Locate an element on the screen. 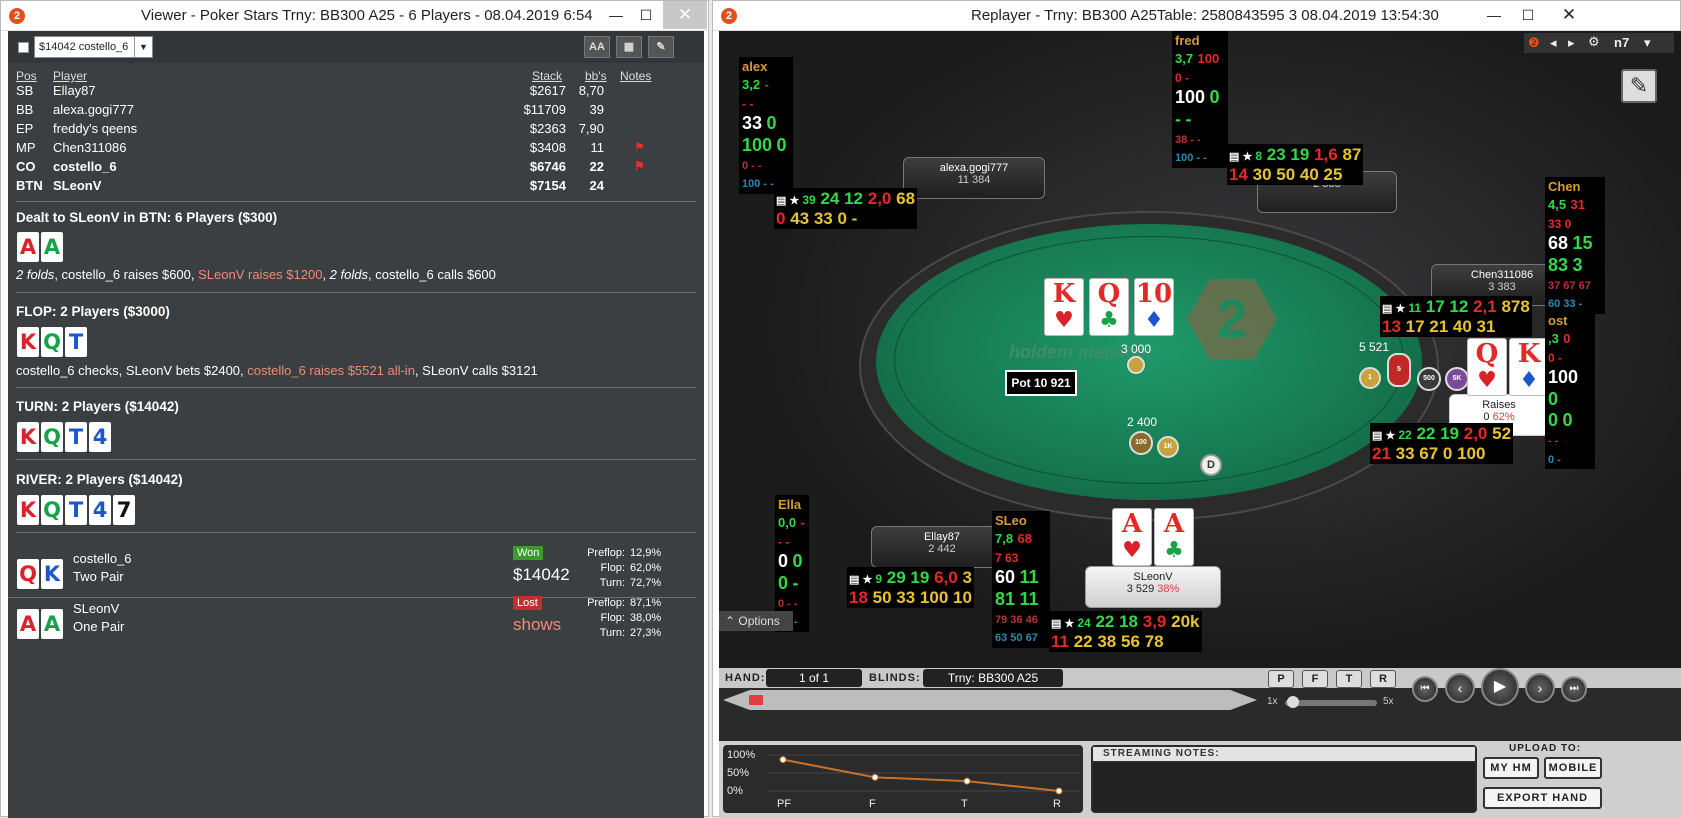 The width and height of the screenshot is (1681, 818). street-flop-button: F is located at coordinates (1315, 679).